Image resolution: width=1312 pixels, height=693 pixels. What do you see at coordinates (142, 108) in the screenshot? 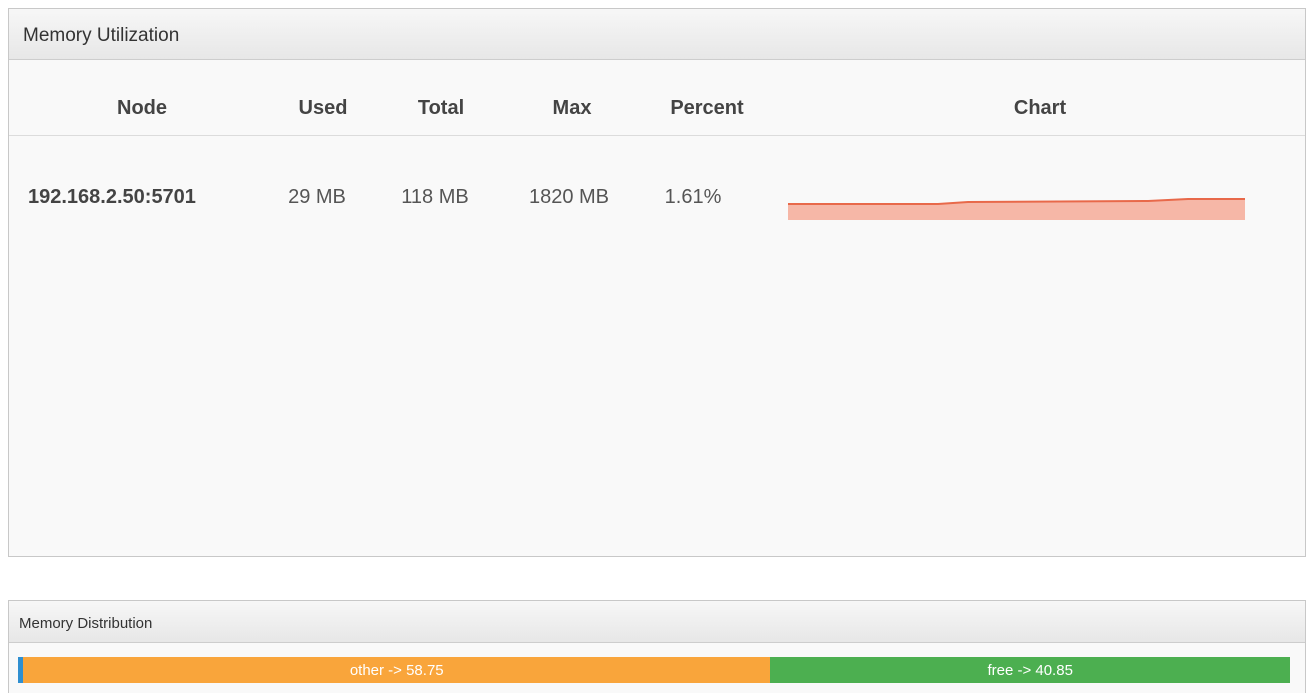
I see `column-header-node: Node` at bounding box center [142, 108].